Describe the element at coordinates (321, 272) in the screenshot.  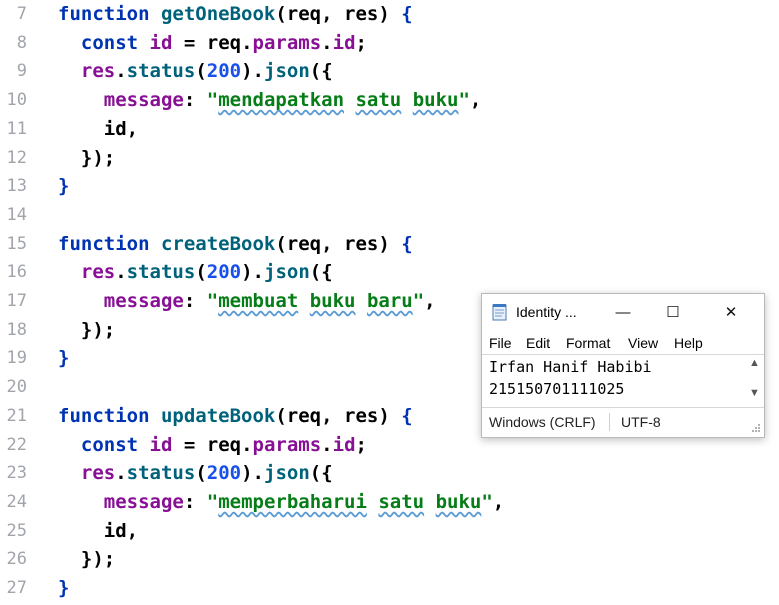
I see `code-token: ({` at that location.